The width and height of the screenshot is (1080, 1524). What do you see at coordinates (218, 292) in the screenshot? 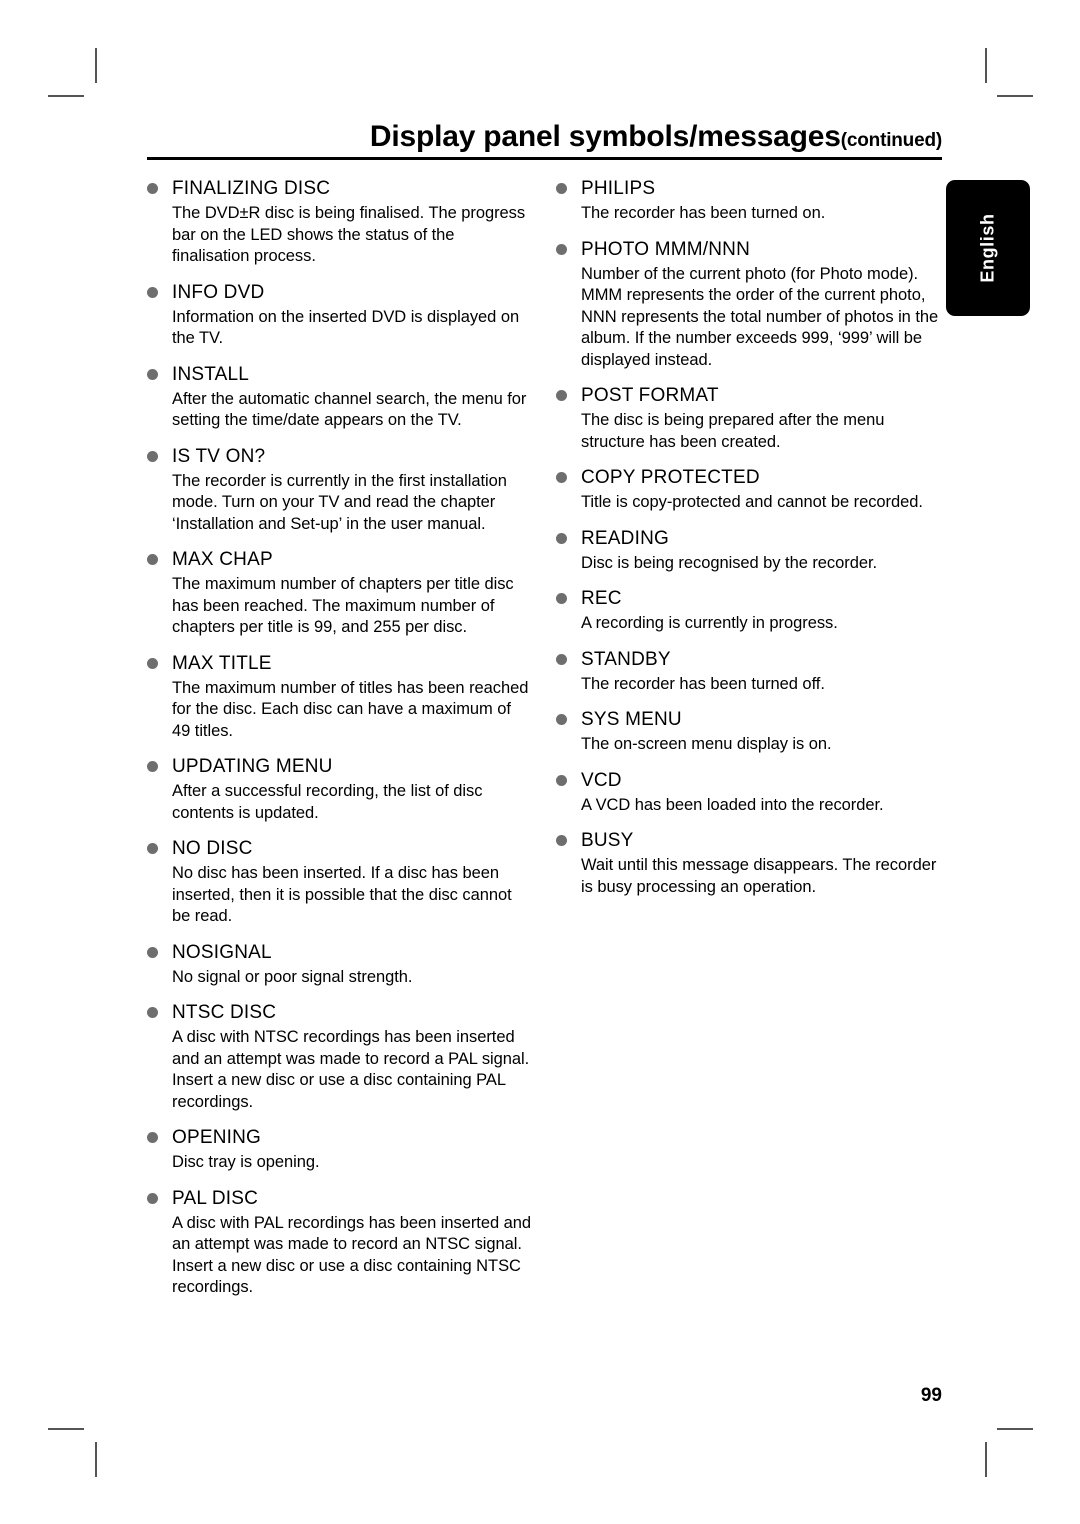
I see `glossary-term: INFO DVD` at bounding box center [218, 292].